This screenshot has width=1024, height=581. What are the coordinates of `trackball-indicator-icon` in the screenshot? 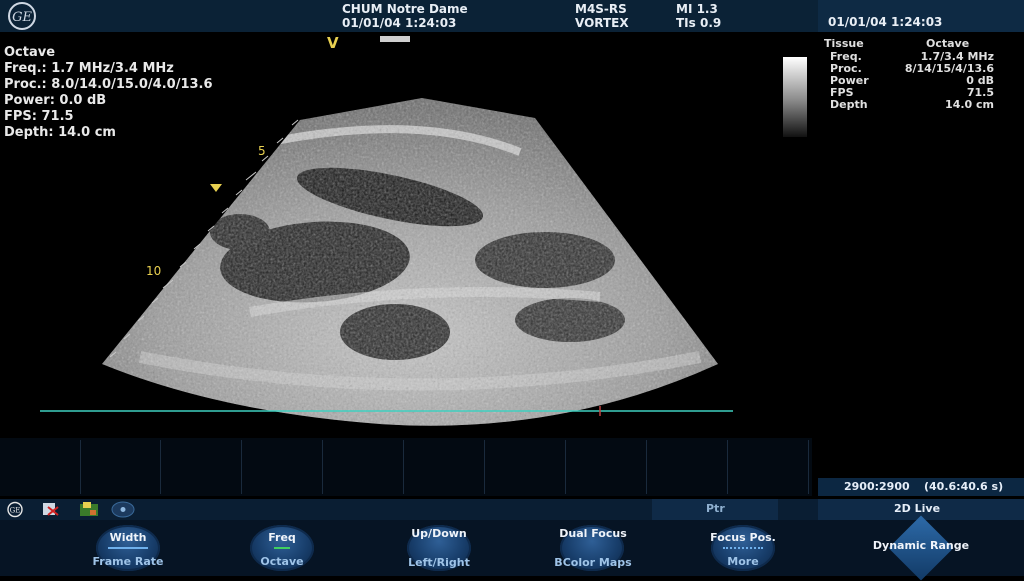 It's located at (395, 39).